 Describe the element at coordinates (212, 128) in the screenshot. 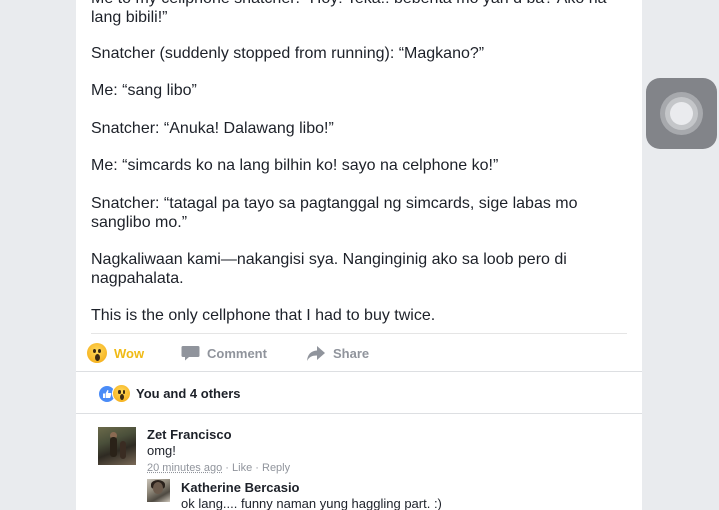

I see `post-paragraph: Snatcher: “Anuka! Dalawang libo!”` at that location.